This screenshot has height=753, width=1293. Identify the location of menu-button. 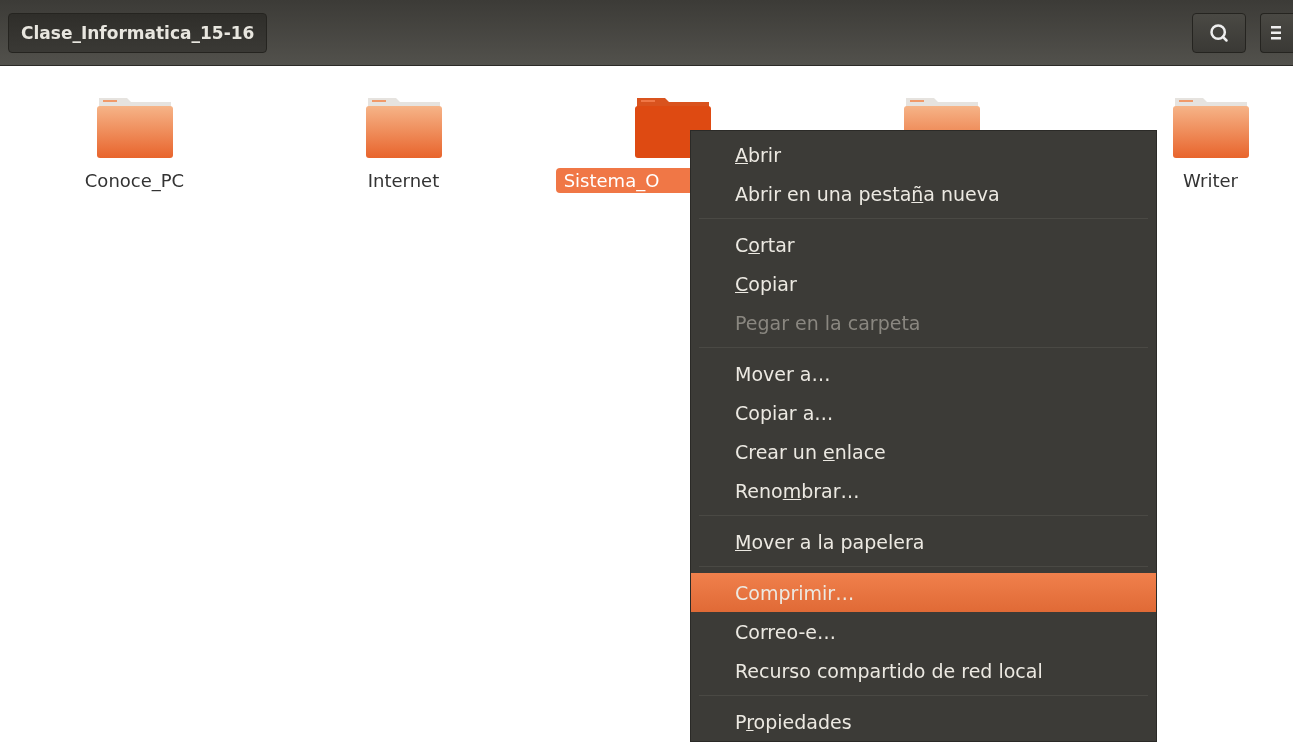
(1276, 32).